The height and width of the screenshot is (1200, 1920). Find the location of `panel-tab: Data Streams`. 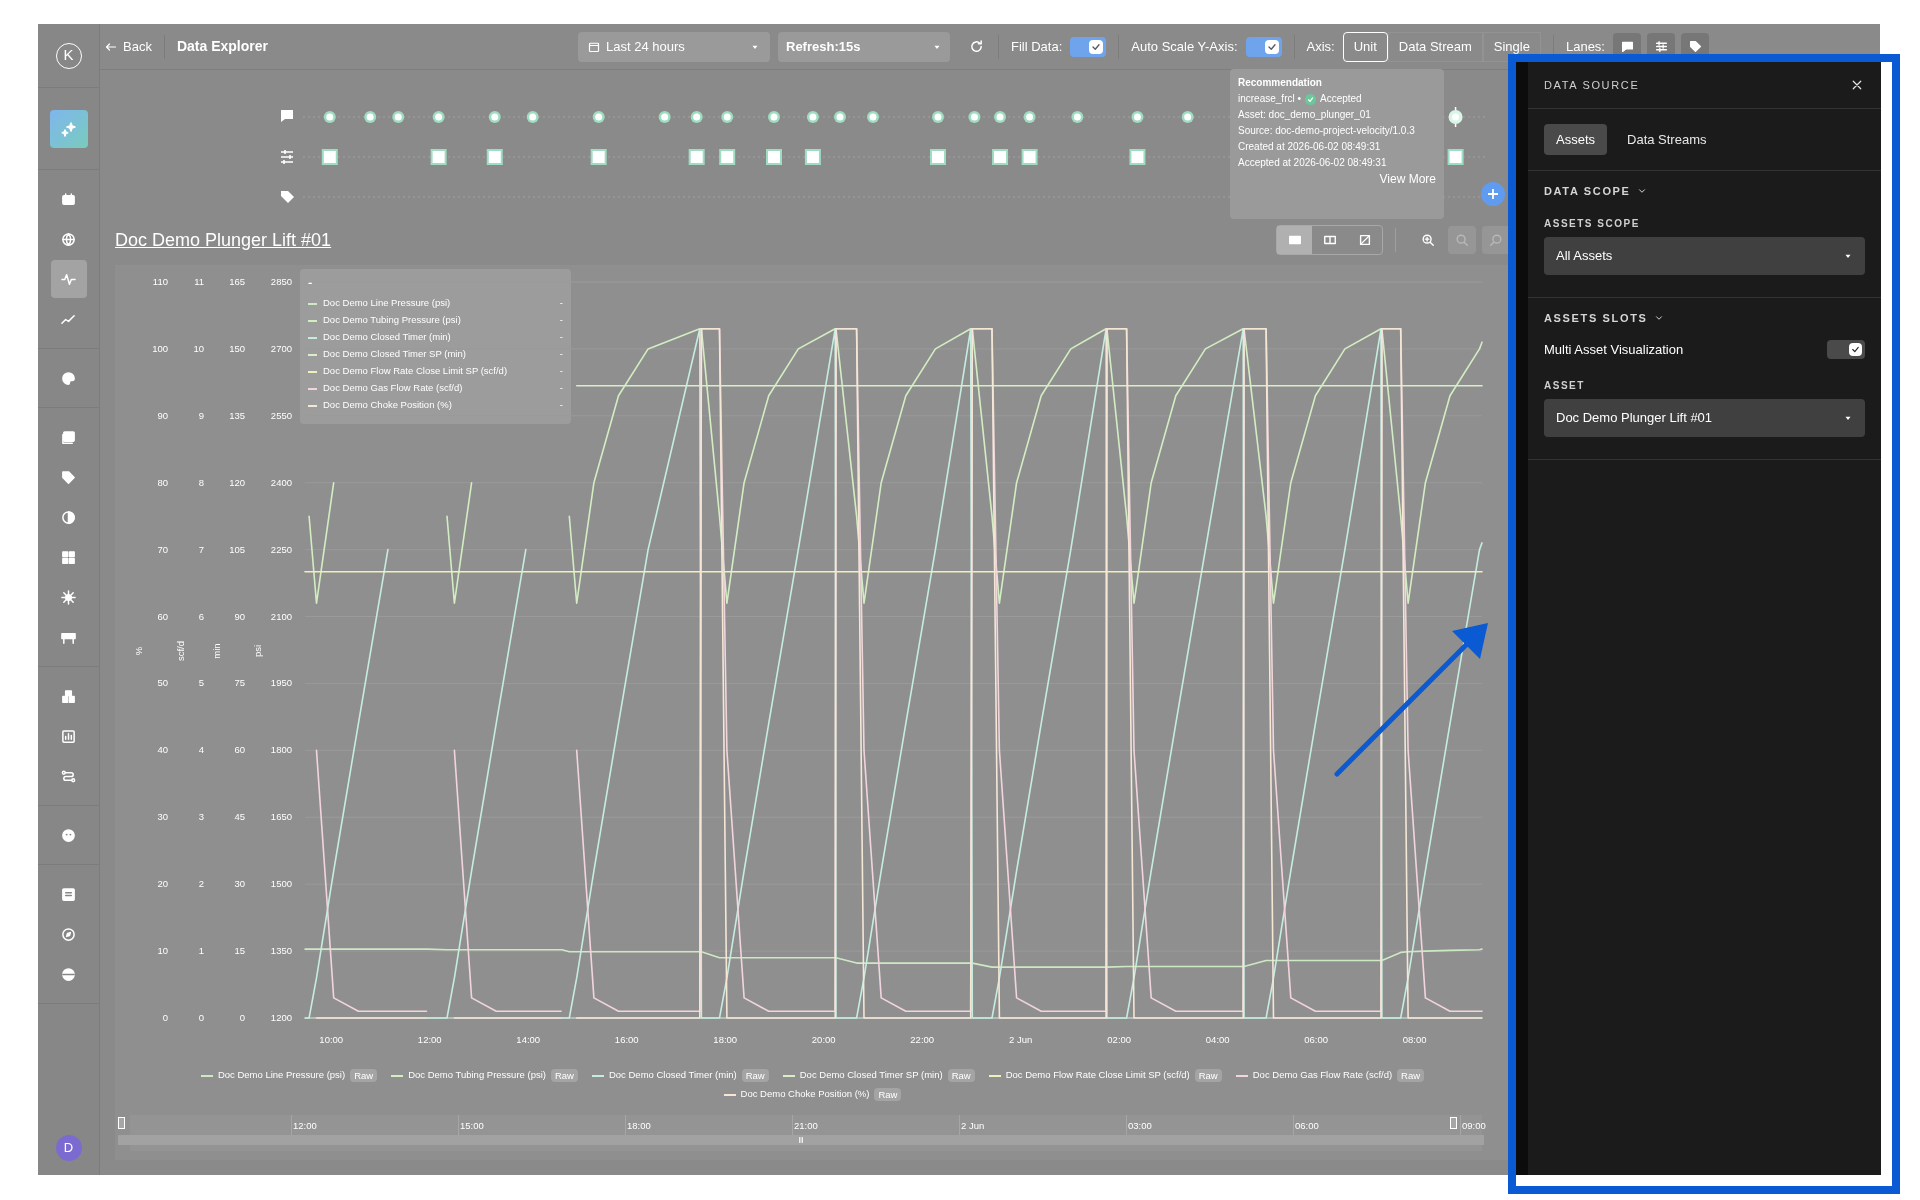

panel-tab: Data Streams is located at coordinates (1667, 139).